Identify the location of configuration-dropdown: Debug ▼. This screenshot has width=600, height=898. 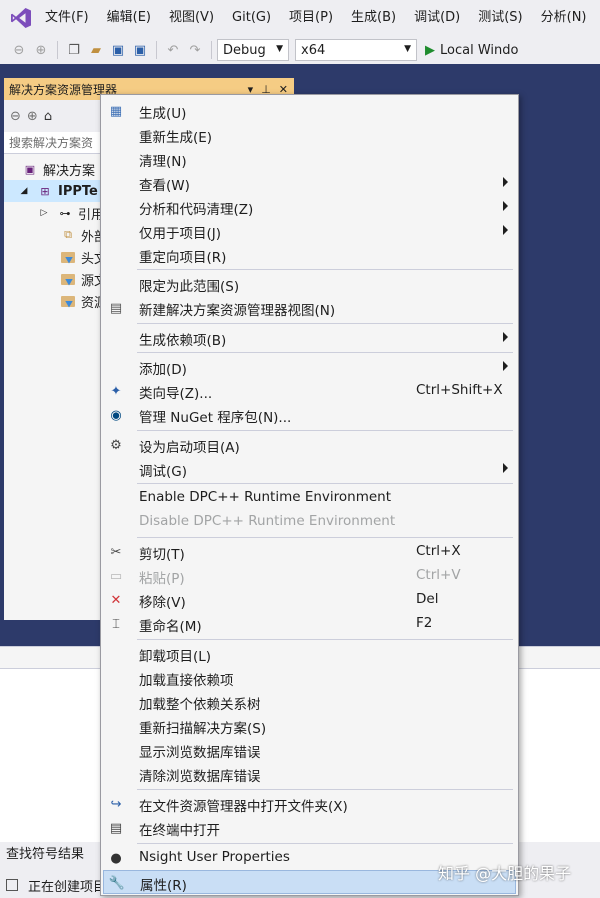
(253, 50).